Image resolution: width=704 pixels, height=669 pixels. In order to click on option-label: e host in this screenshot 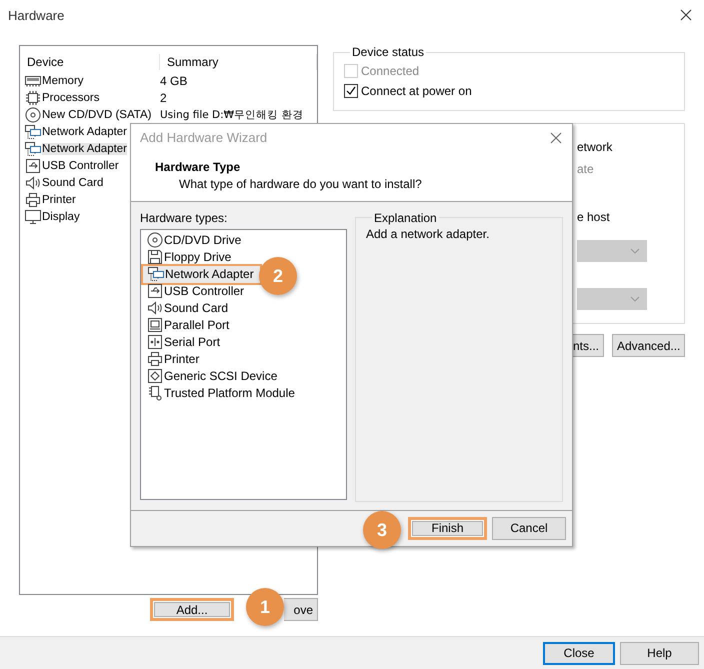, I will do `click(594, 217)`.